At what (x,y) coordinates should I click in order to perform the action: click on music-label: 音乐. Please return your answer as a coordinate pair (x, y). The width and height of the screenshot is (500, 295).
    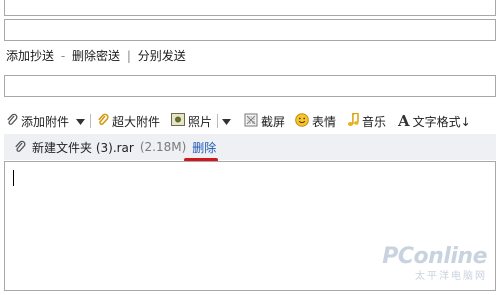
    Looking at the image, I should click on (374, 121).